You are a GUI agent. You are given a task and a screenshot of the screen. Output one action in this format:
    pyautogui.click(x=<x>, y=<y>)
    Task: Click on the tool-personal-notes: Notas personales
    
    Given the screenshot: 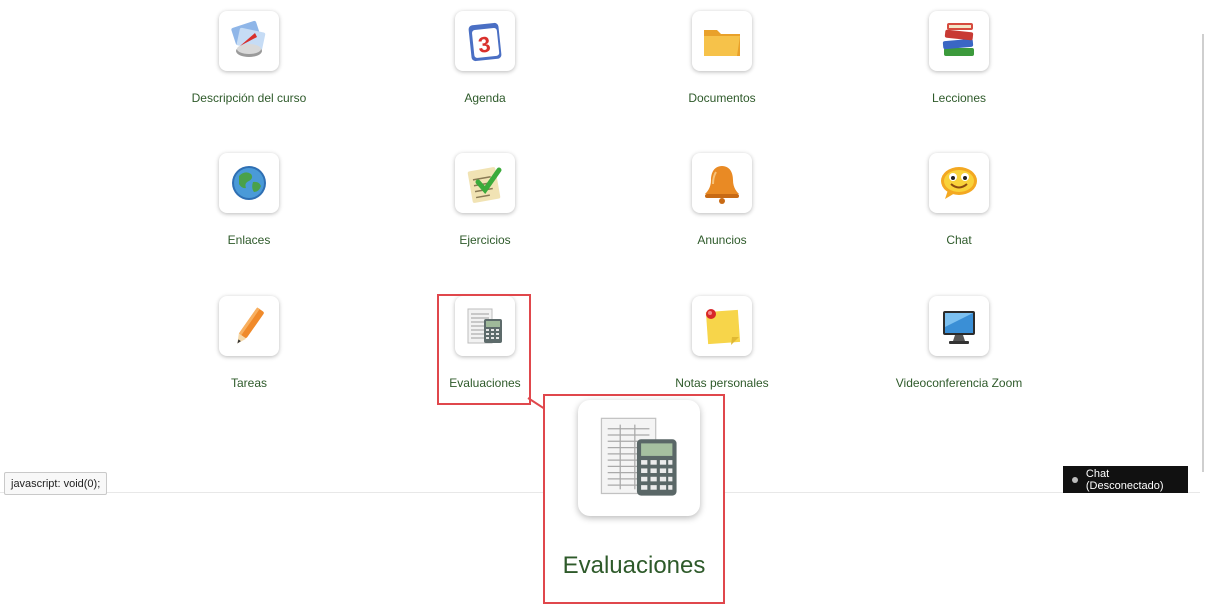 What is the action you would take?
    pyautogui.click(x=722, y=343)
    